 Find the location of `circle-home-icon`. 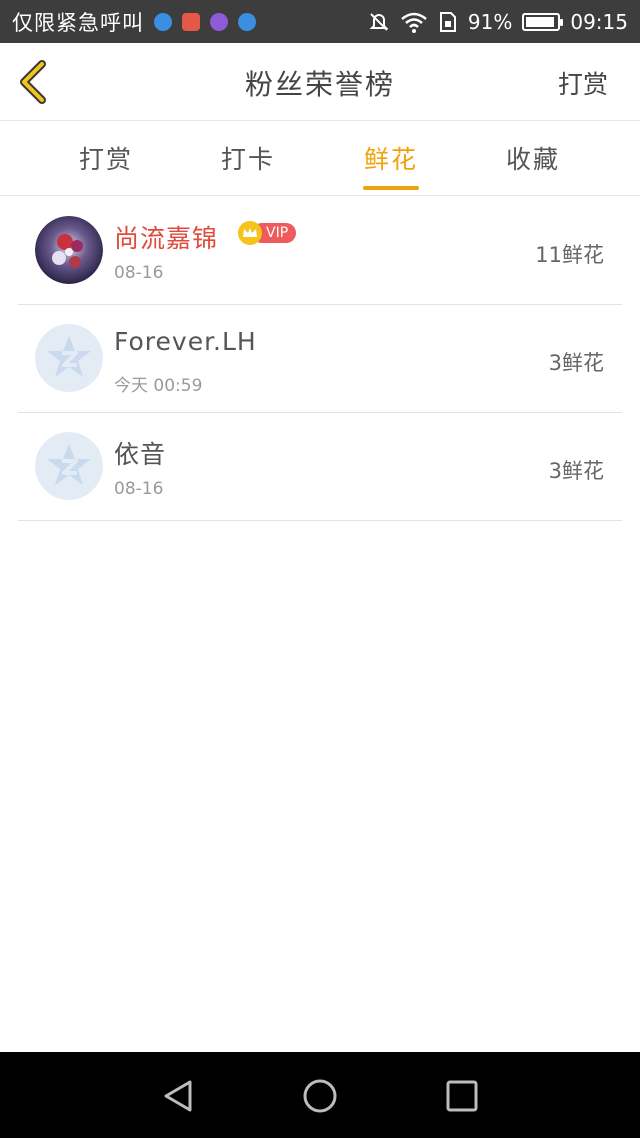

circle-home-icon is located at coordinates (320, 1096).